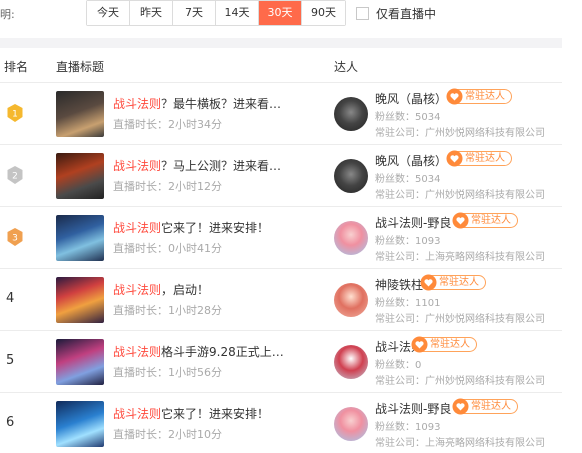 The width and height of the screenshot is (582, 453). What do you see at coordinates (572, 226) in the screenshot?
I see `scrollbar` at bounding box center [572, 226].